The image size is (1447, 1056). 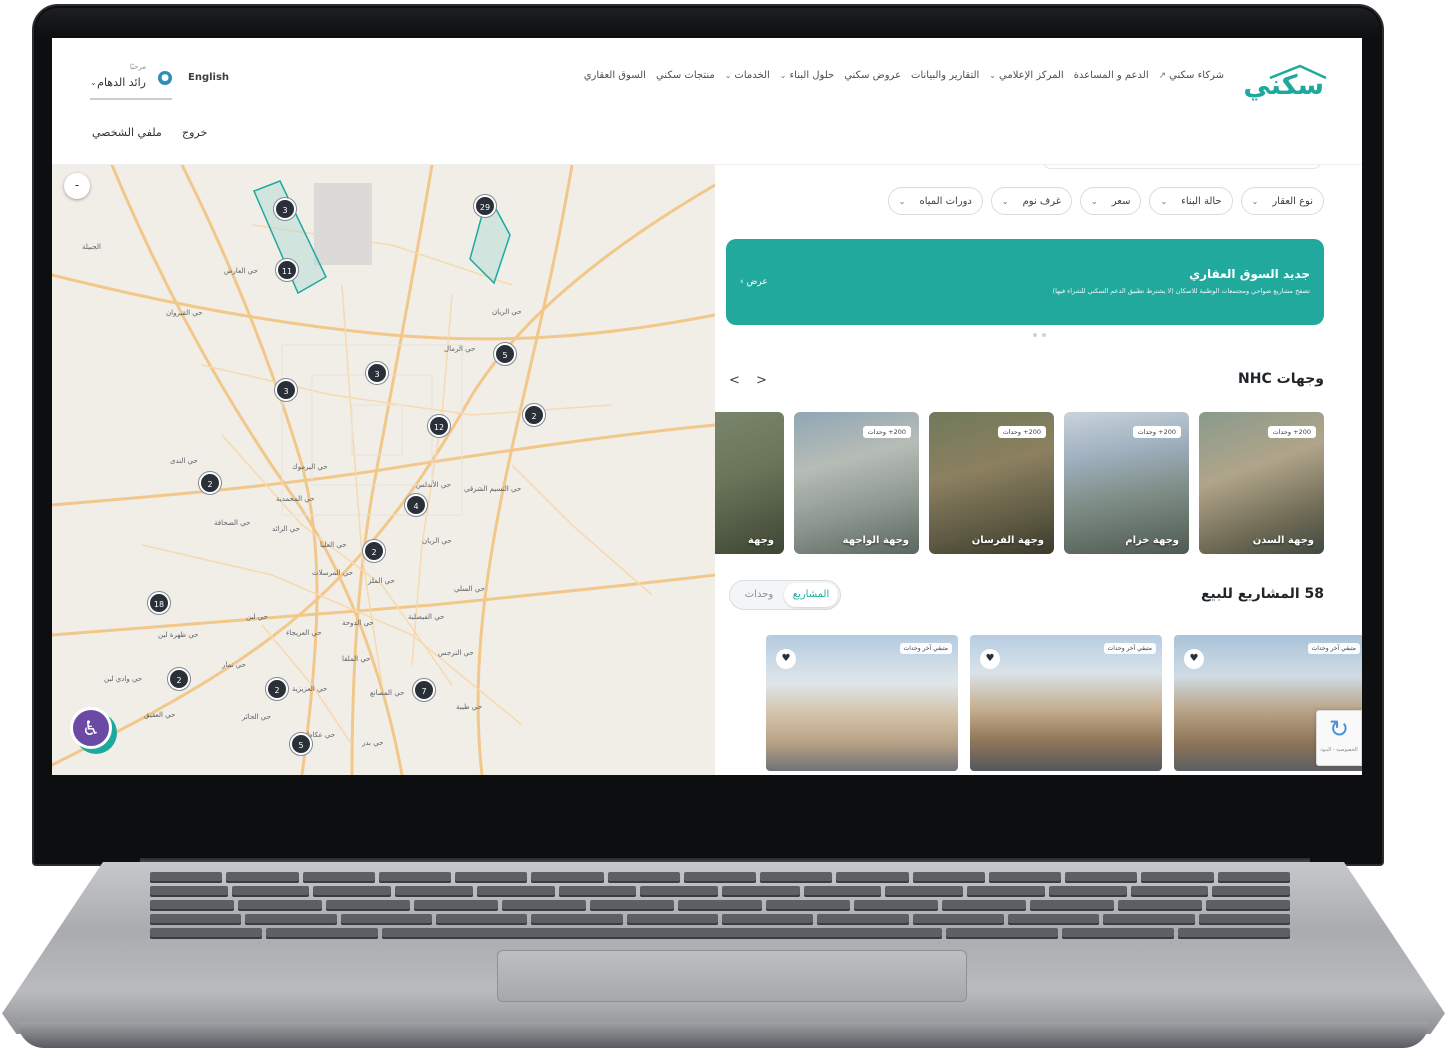 I want to click on sakani-logo: سكني, so click(x=1284, y=82).